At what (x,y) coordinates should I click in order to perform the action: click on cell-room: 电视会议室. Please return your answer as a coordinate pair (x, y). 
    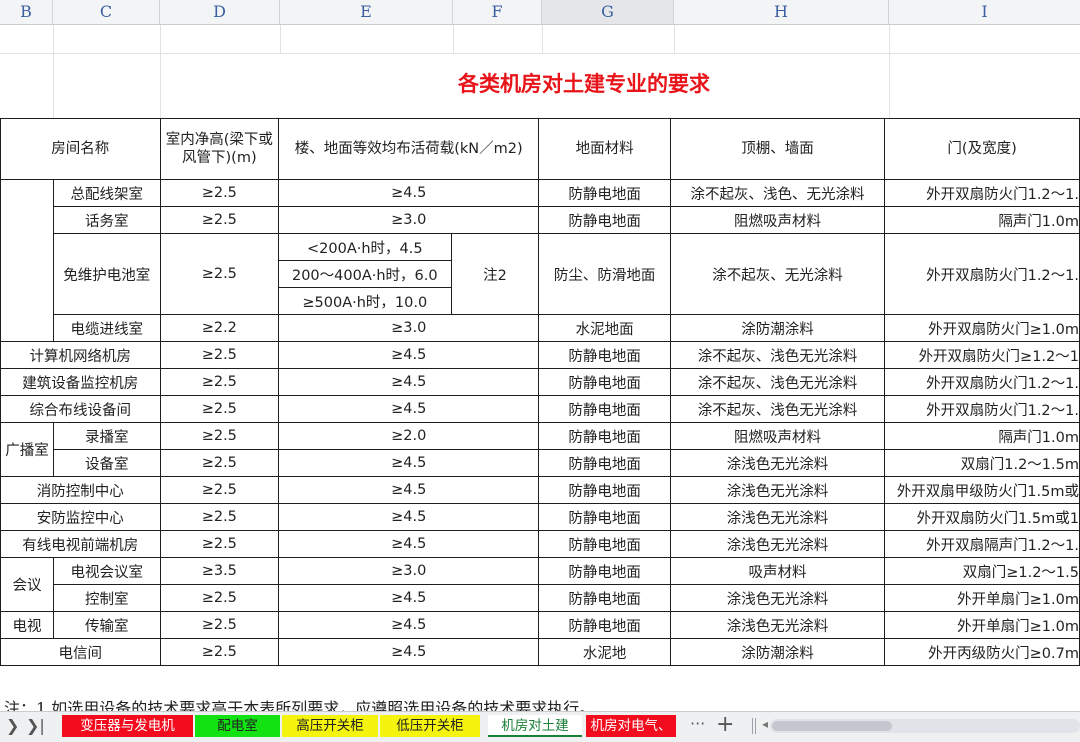
    Looking at the image, I should click on (106, 571).